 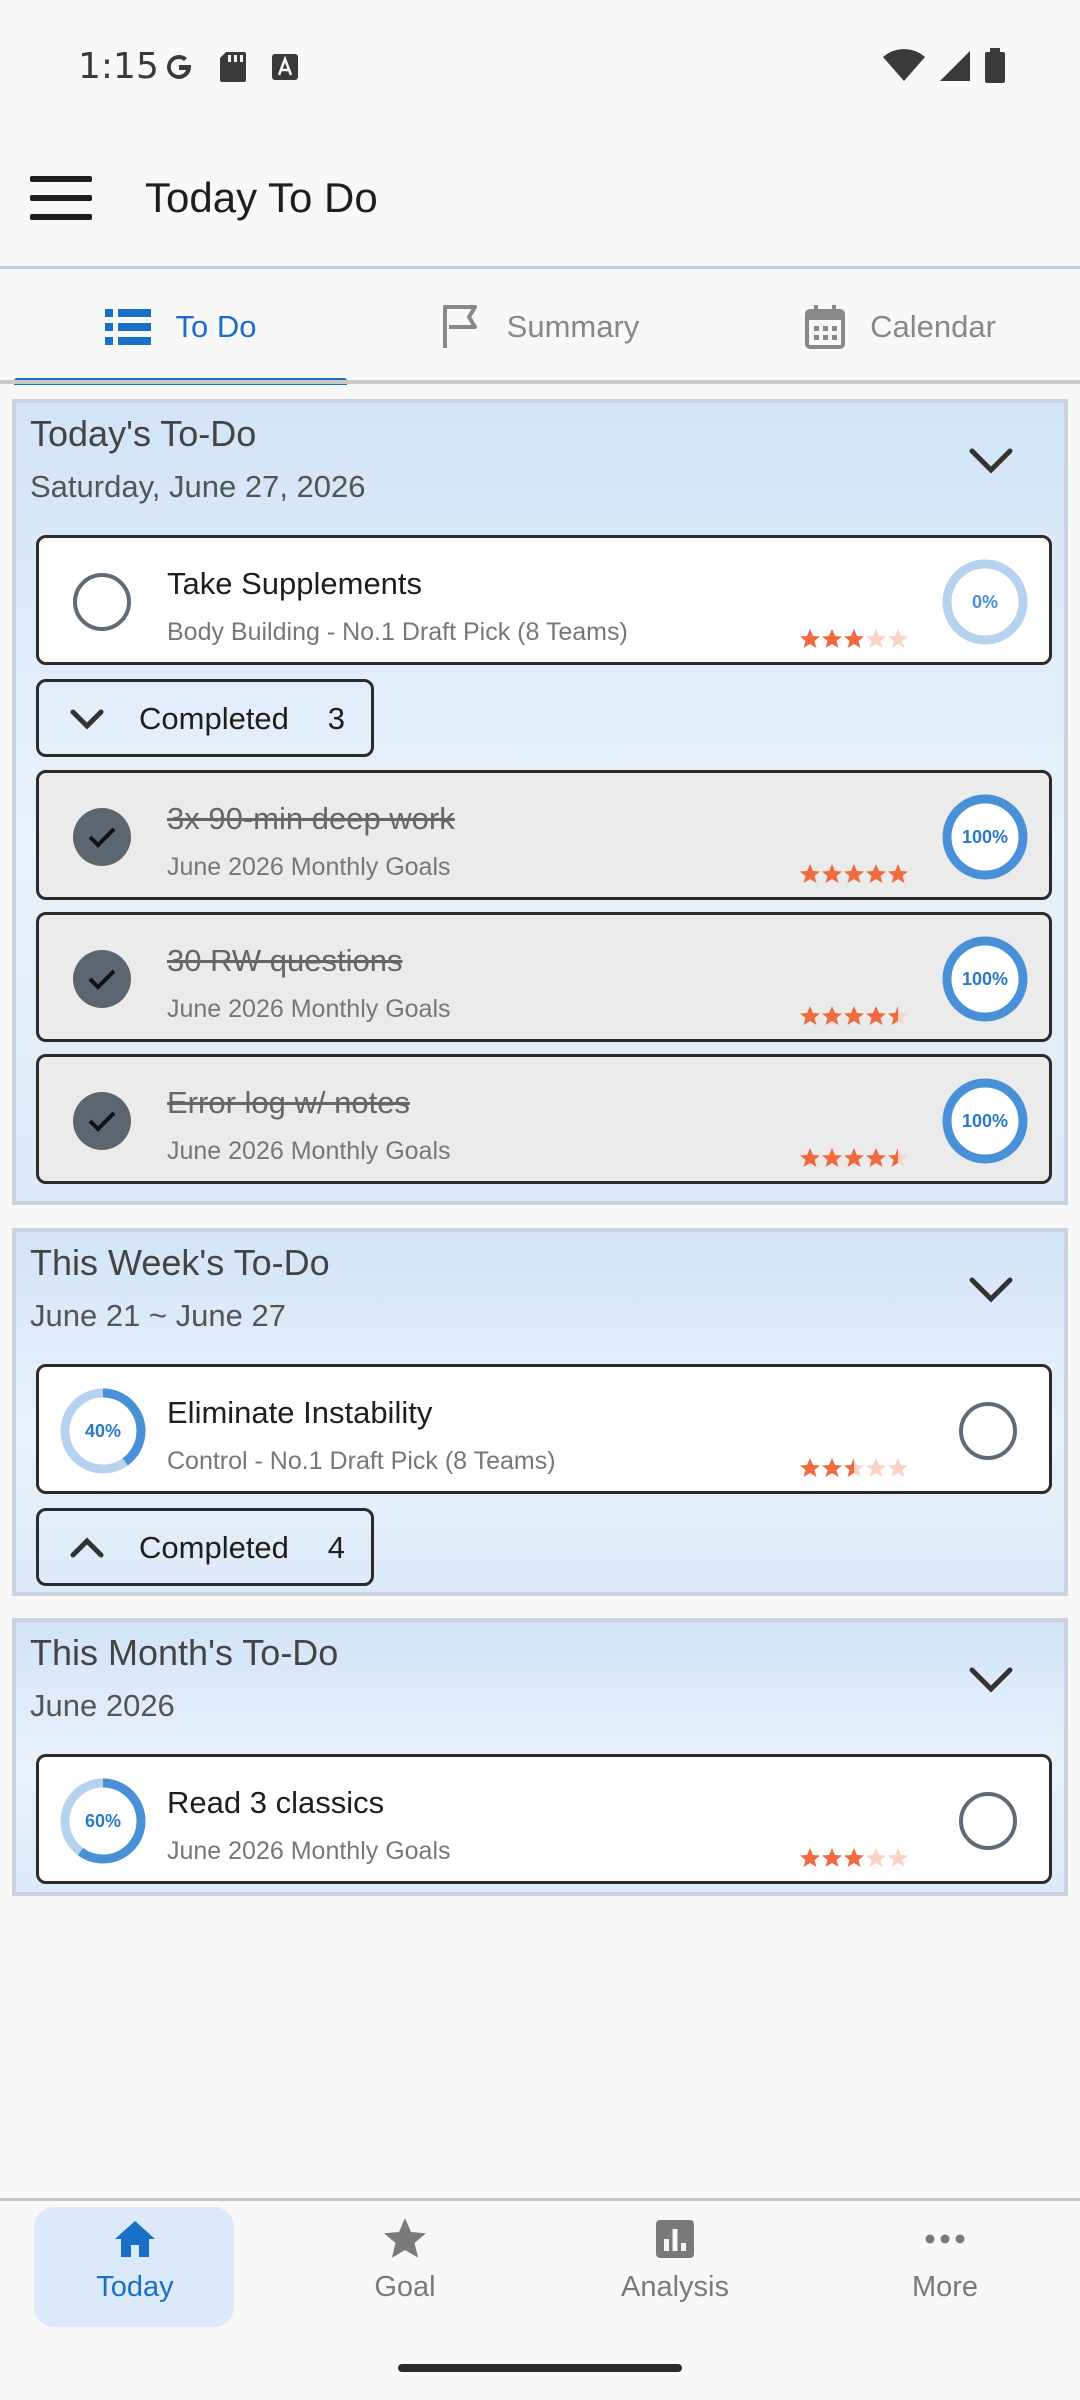 I want to click on bar-chart-icon, so click(x=675, y=2239).